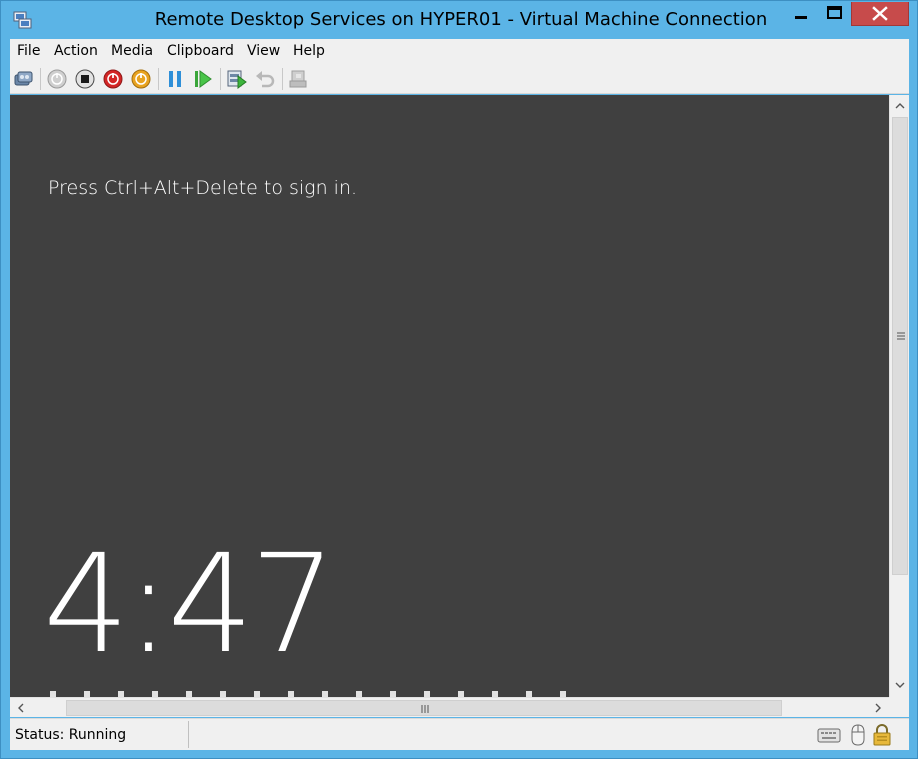 This screenshot has height=759, width=918. I want to click on start-button, so click(57, 79).